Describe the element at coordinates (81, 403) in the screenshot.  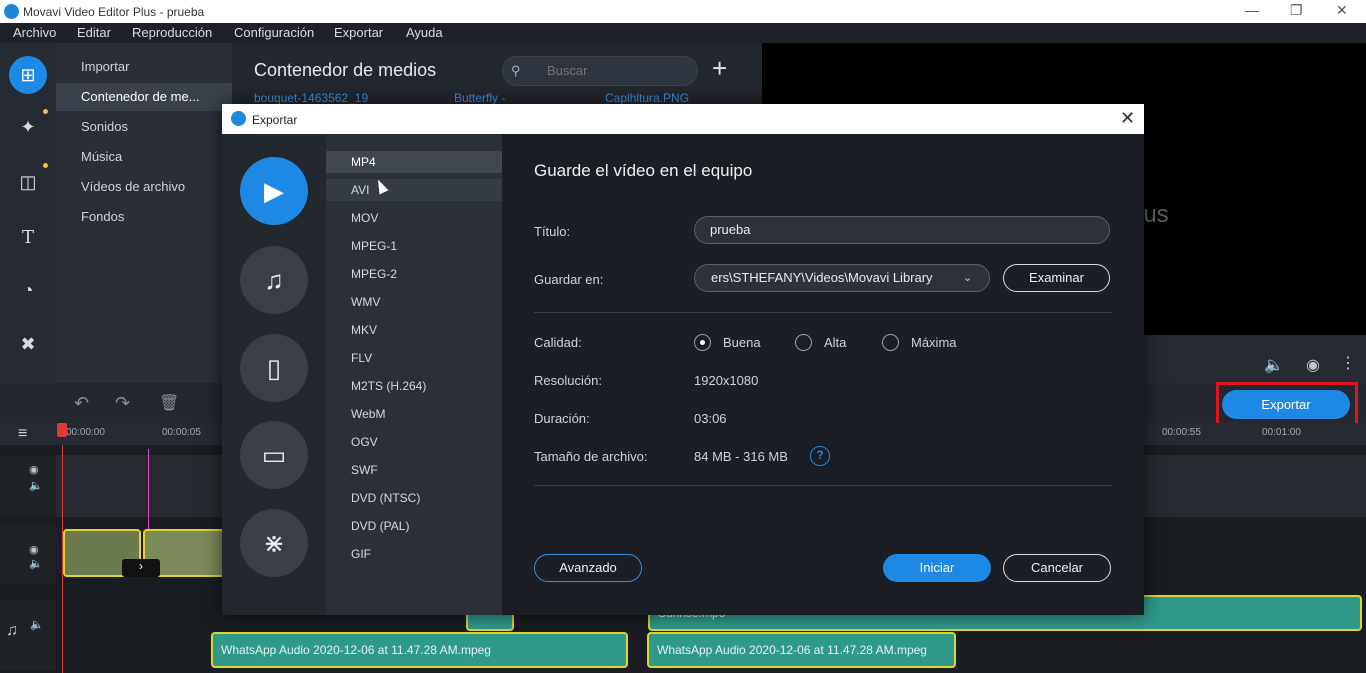
I see `undo-icon: ↶` at that location.